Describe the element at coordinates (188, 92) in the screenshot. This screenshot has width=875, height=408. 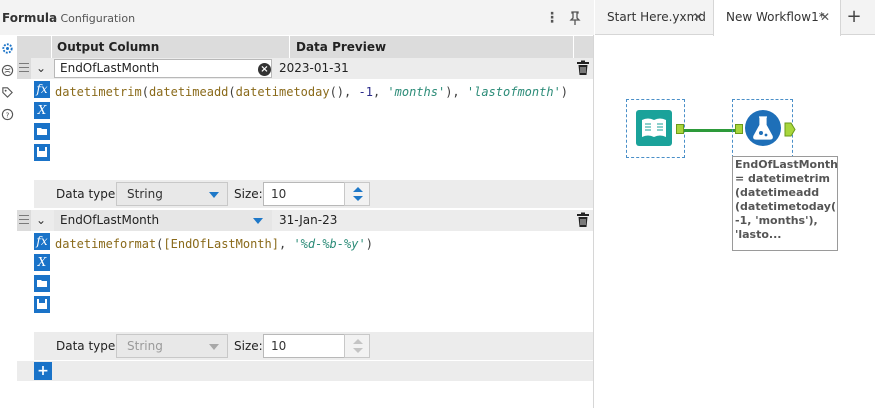
I see `expr-function: datetimeadd` at that location.